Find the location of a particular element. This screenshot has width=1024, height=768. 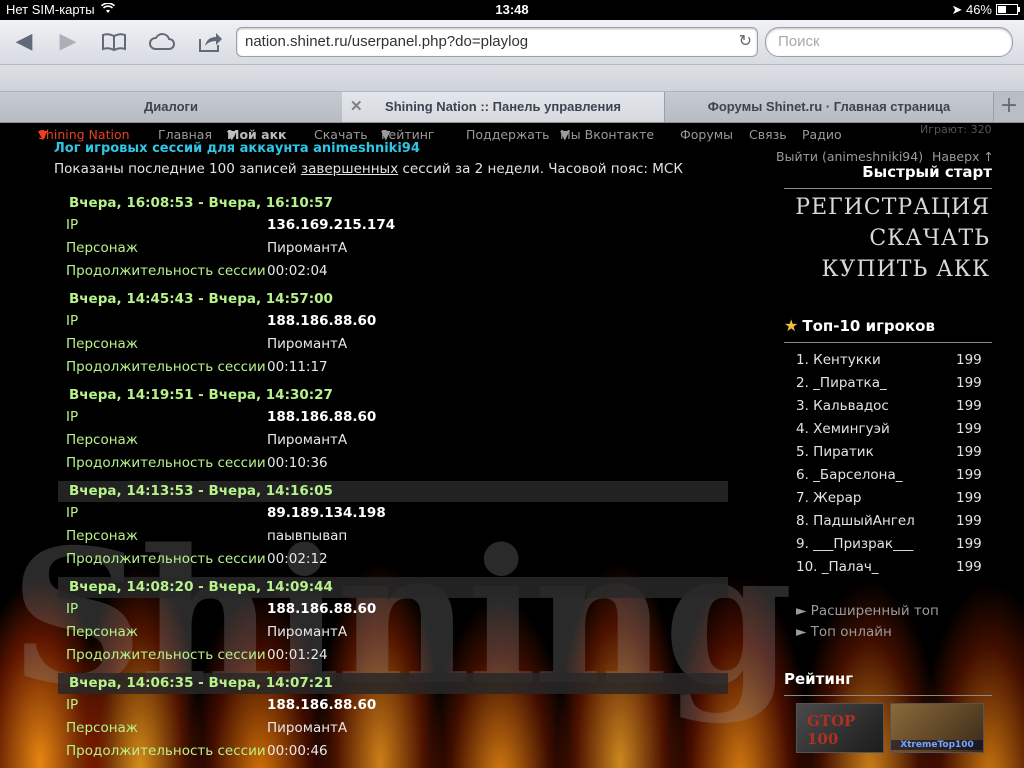

back-button: ◀ is located at coordinates (24, 42).